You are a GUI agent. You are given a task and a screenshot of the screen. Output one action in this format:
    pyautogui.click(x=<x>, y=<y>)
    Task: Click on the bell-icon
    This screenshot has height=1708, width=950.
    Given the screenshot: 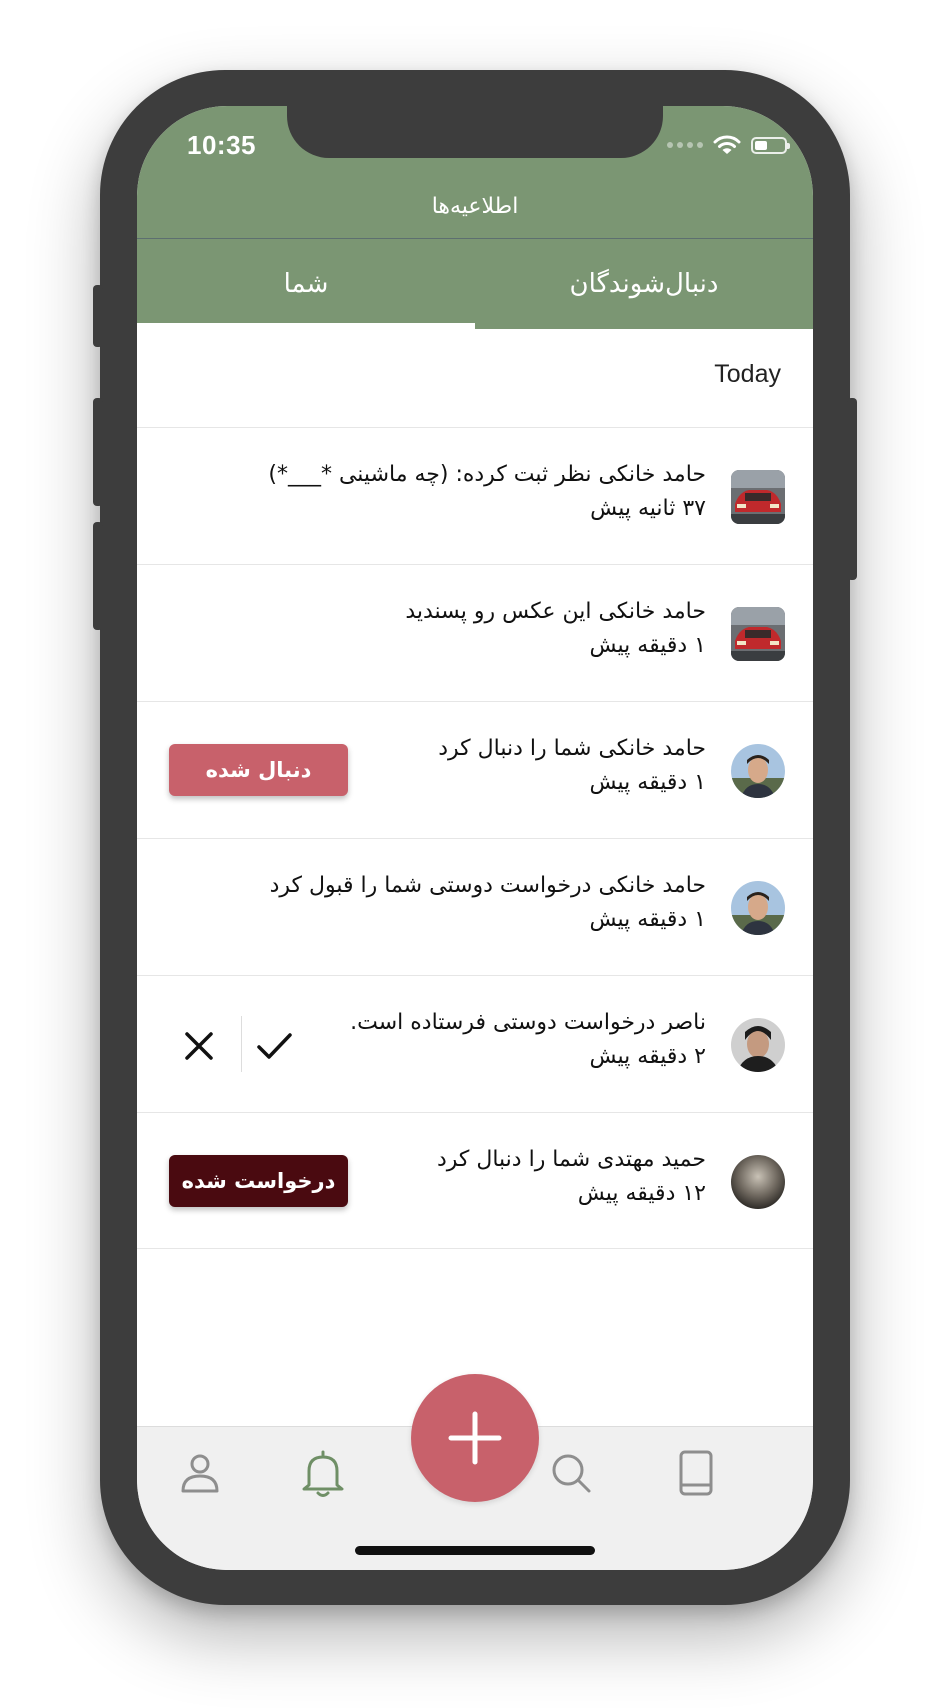 What is the action you would take?
    pyautogui.click(x=323, y=1473)
    